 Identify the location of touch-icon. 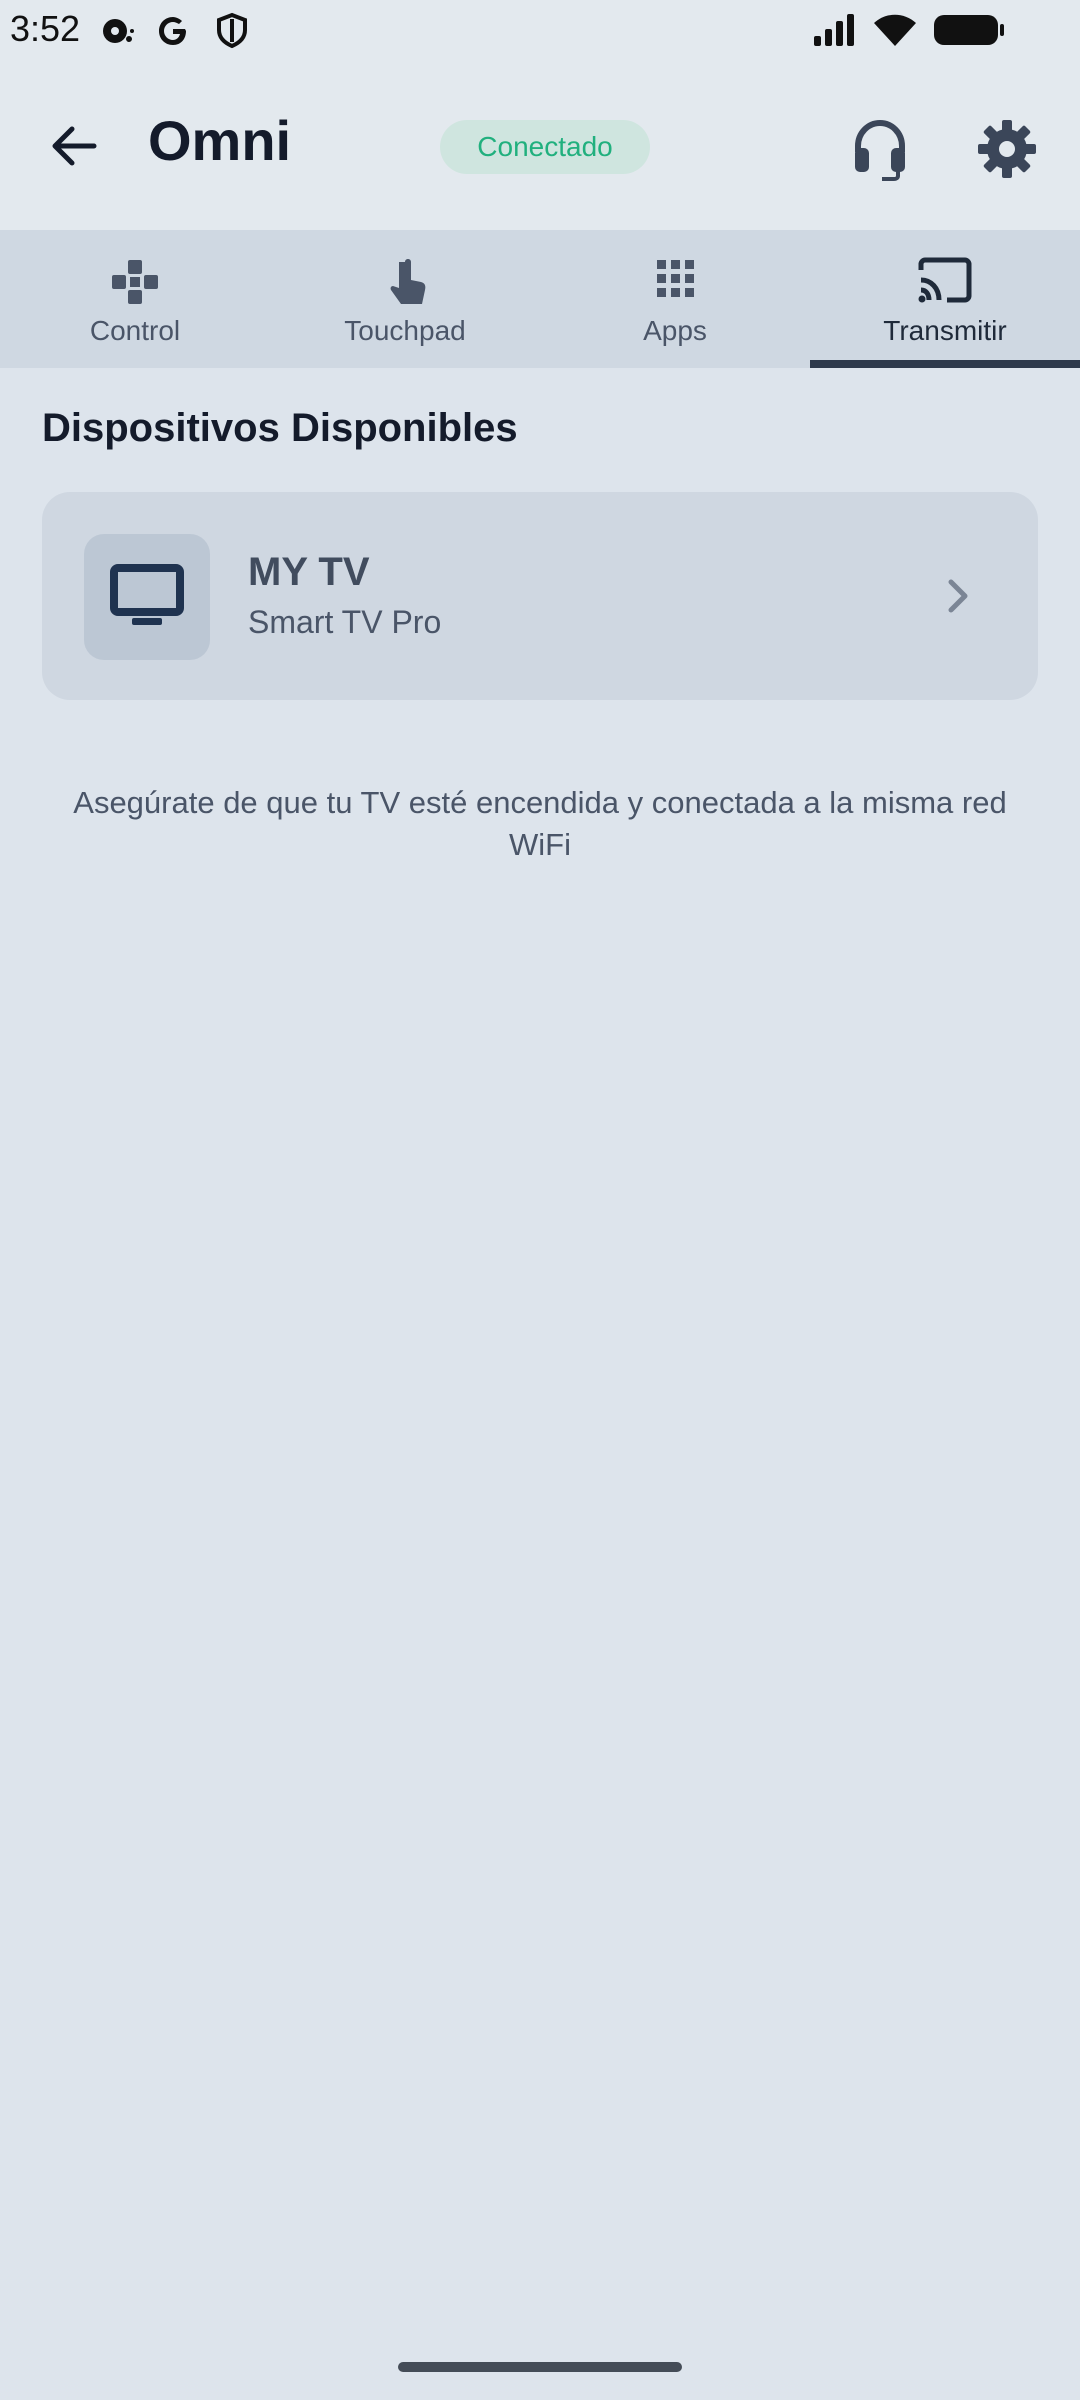
(408, 281).